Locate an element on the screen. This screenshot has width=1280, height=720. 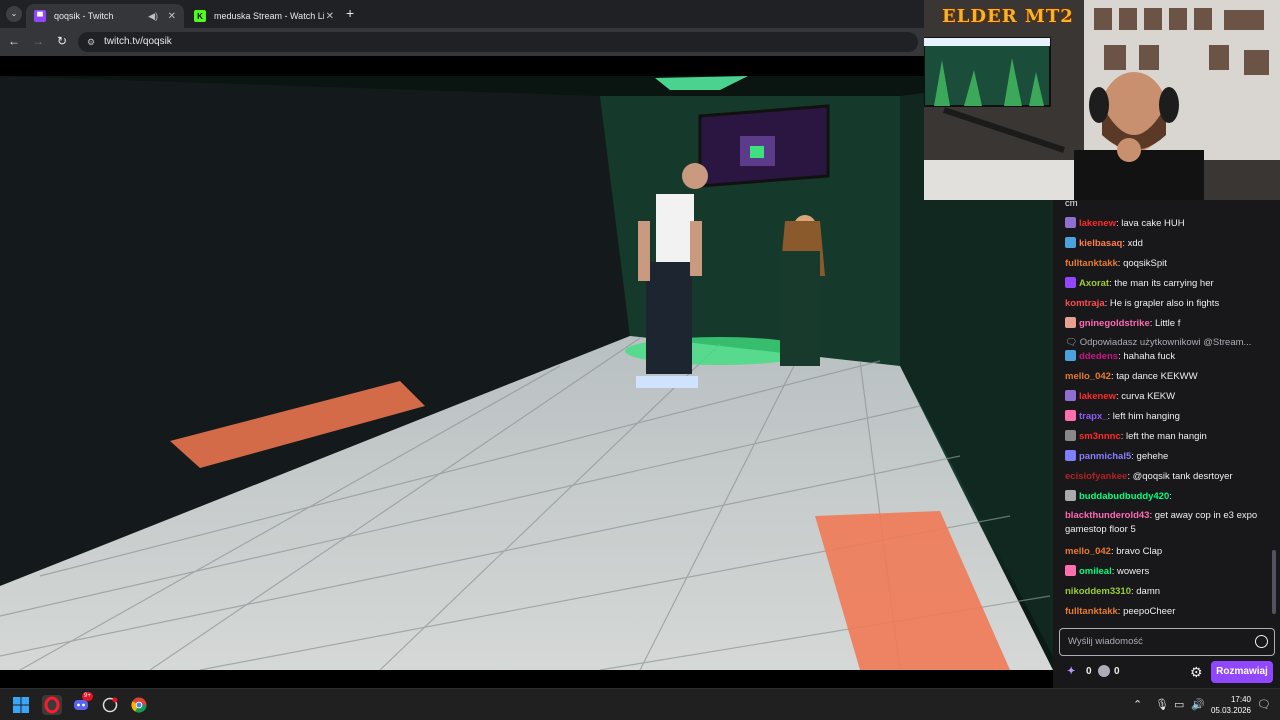
address-bar: ⚙ twitch.tv/qoqsik is located at coordinates (498, 42).